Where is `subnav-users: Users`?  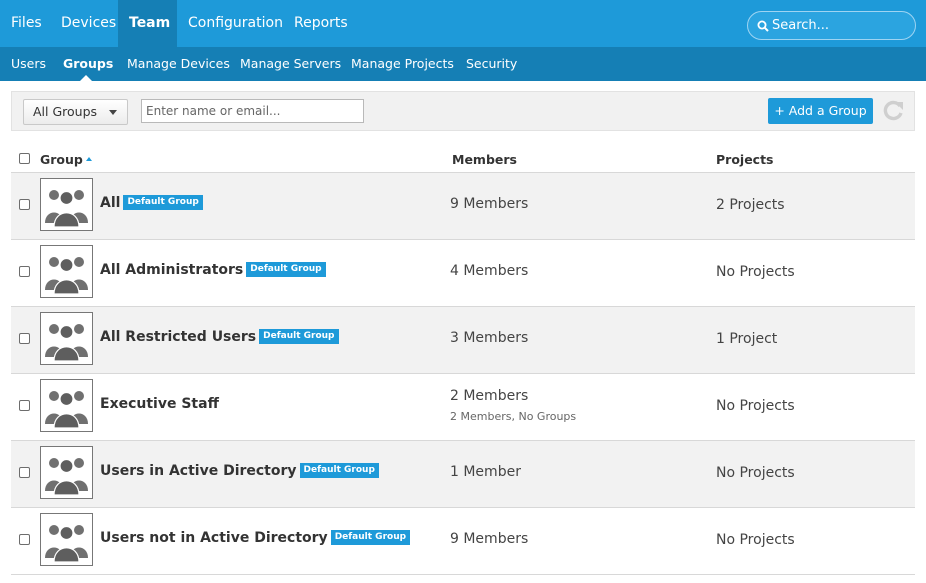 subnav-users: Users is located at coordinates (28, 64).